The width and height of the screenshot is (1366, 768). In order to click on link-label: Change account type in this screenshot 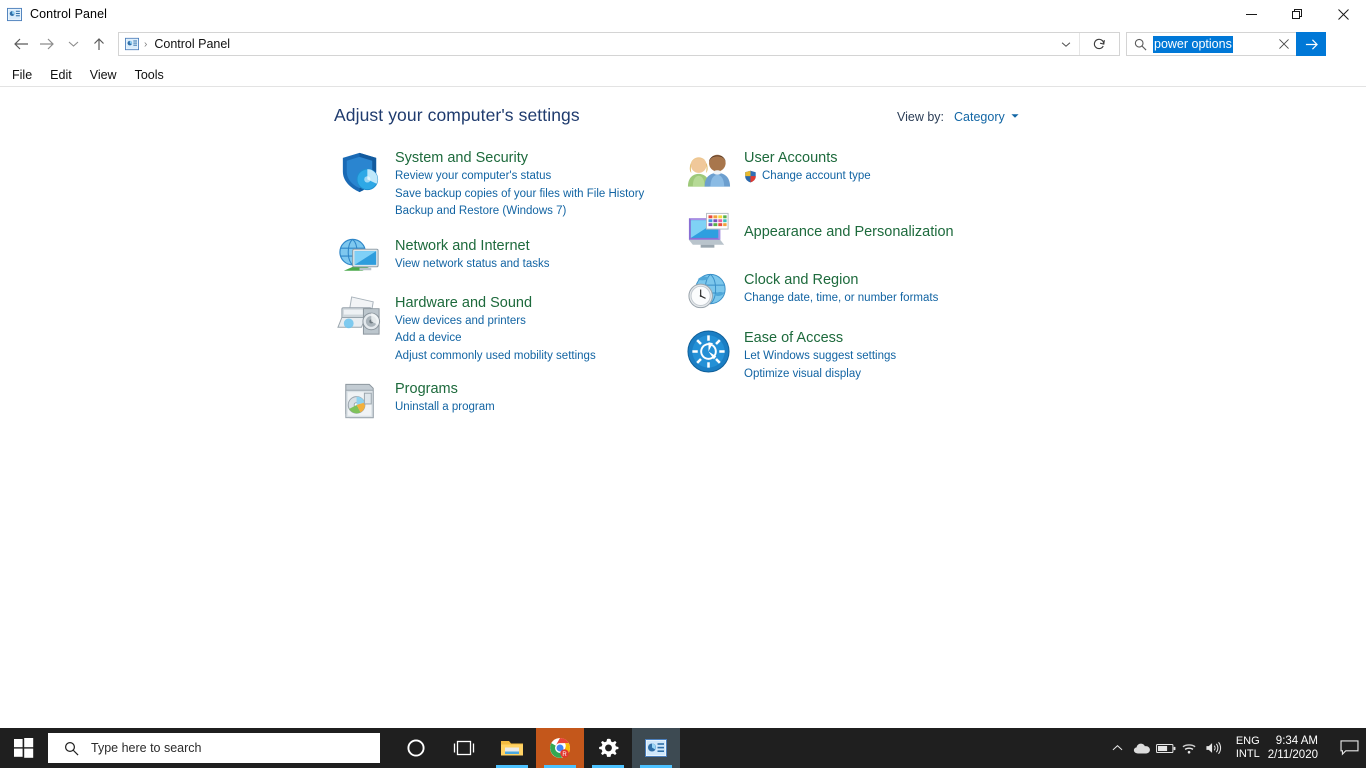, I will do `click(816, 176)`.